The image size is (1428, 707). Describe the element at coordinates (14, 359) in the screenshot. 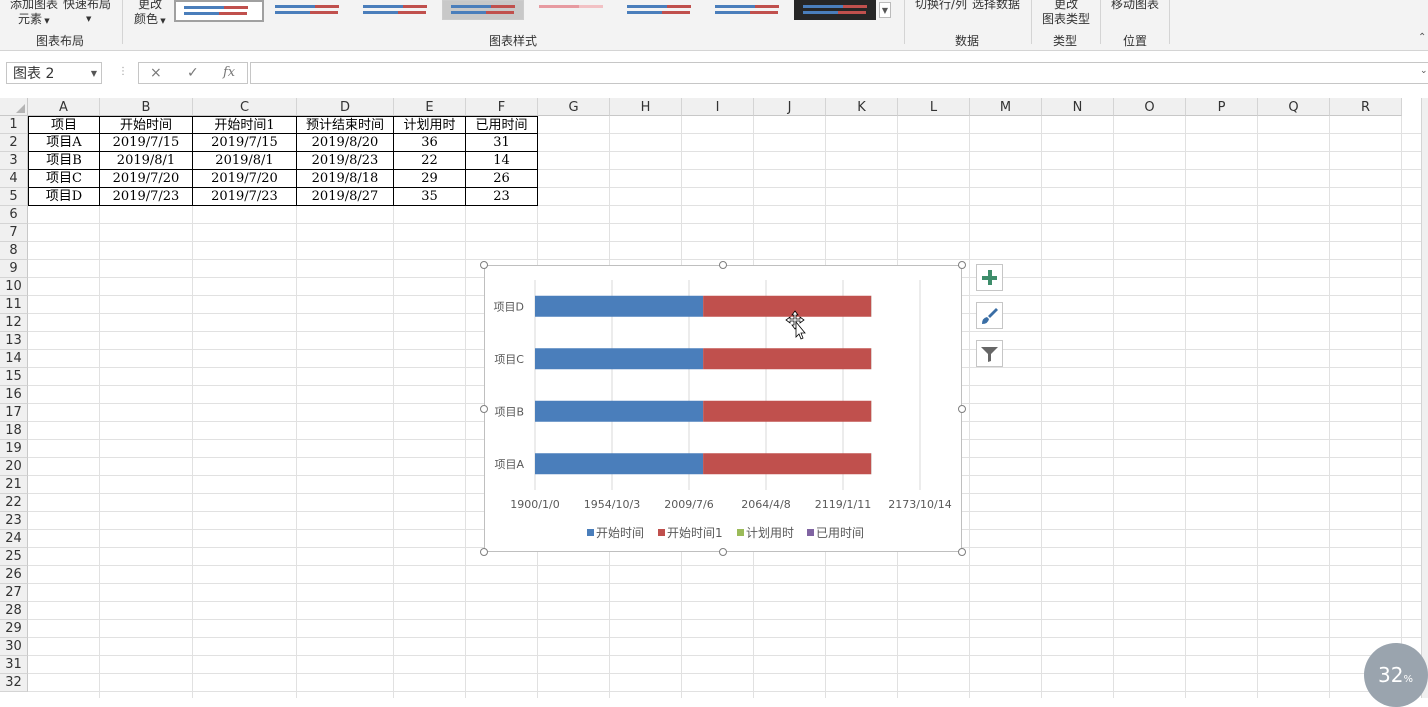

I see `row-header-14: 14` at that location.